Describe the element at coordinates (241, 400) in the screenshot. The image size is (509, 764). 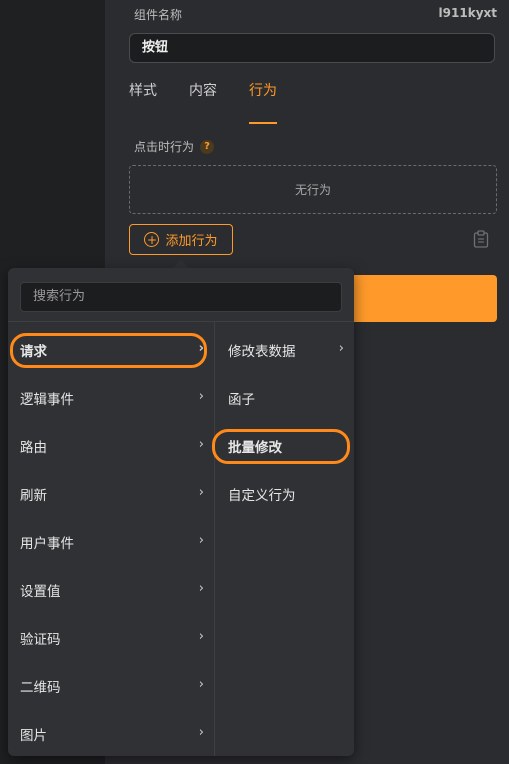
I see `menu-item-label: 函子` at that location.